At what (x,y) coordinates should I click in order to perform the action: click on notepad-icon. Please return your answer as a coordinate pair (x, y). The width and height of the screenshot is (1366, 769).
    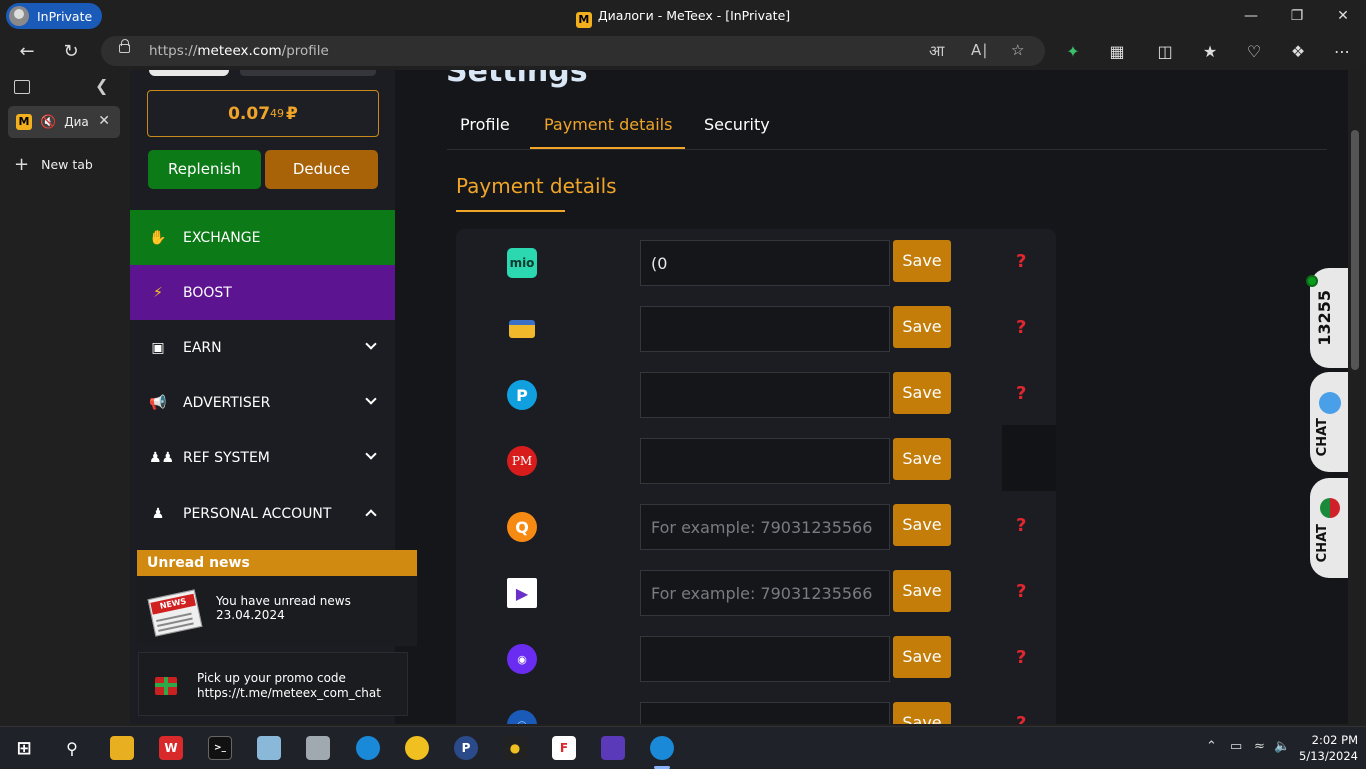
    Looking at the image, I should click on (269, 748).